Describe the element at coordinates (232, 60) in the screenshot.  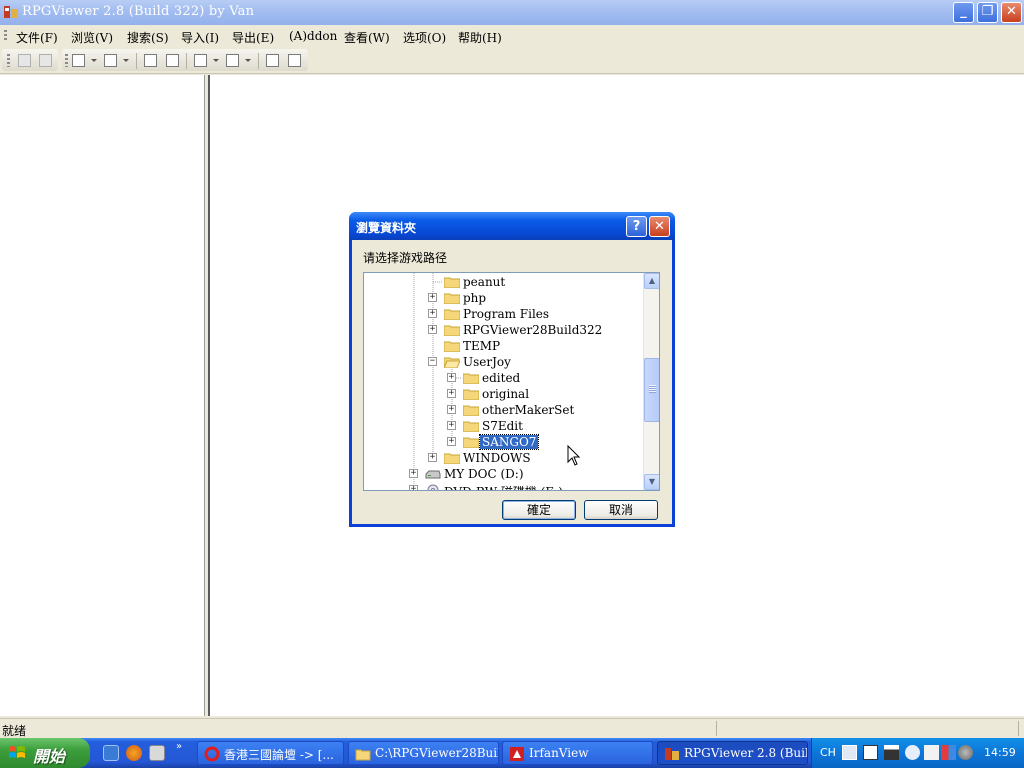
I see `export-icon` at that location.